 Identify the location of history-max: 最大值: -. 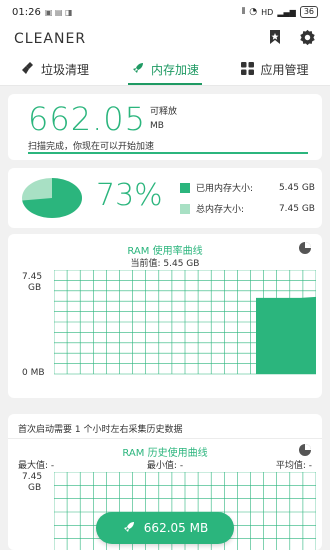
(36, 466).